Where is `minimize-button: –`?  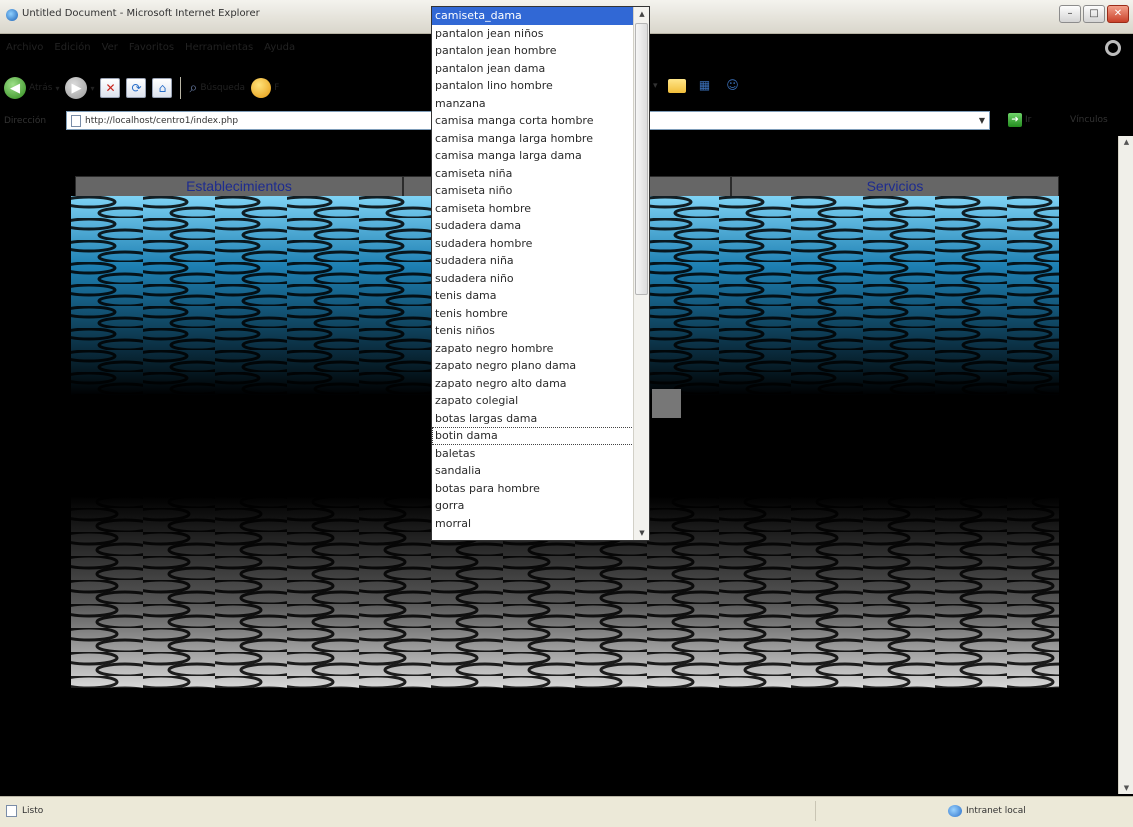 minimize-button: – is located at coordinates (1070, 14).